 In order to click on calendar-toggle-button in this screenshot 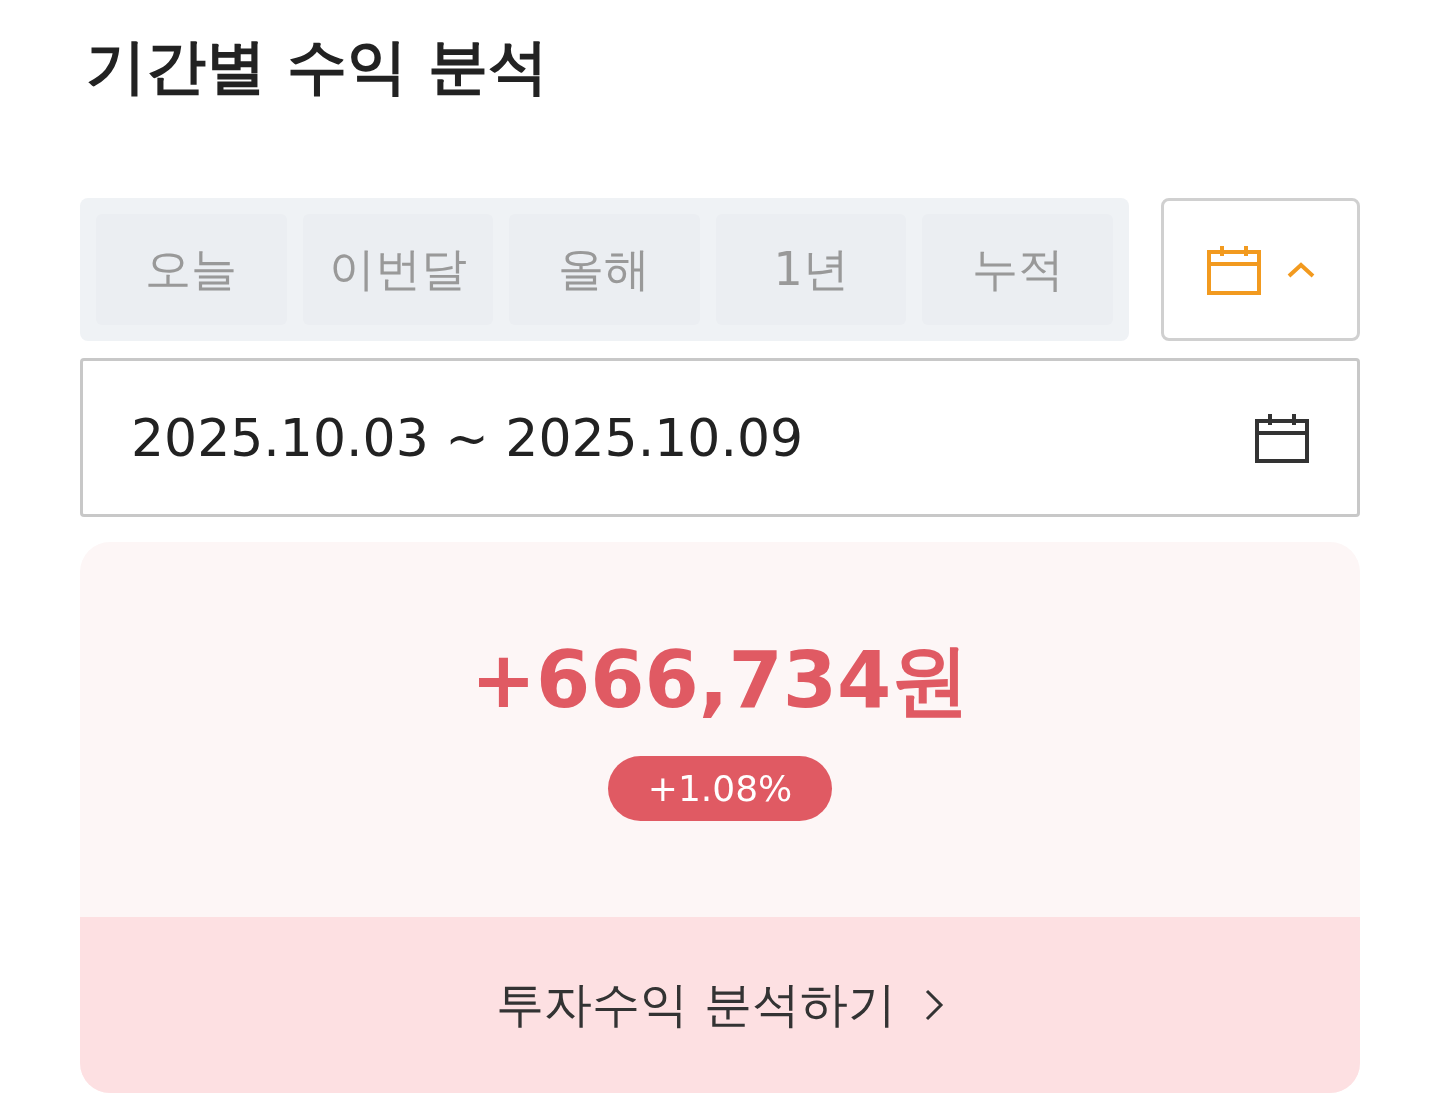, I will do `click(1260, 269)`.